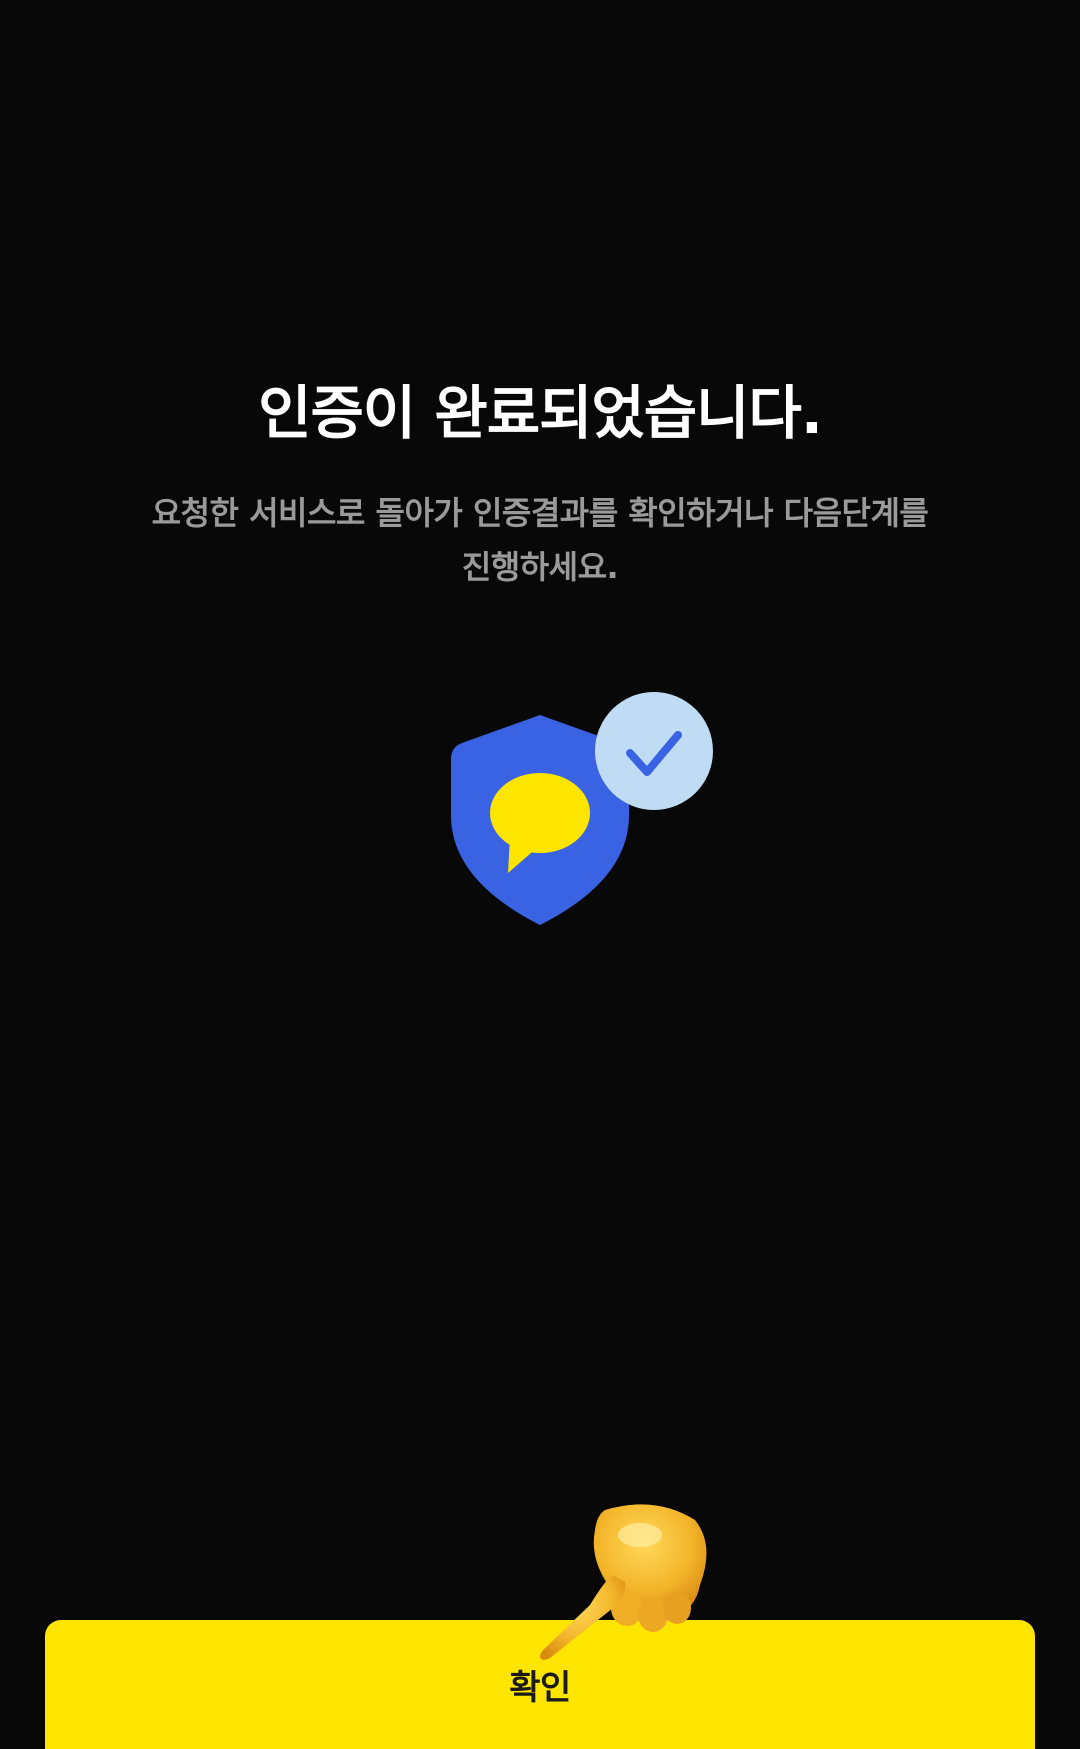  I want to click on completion-message: 요청한 서비스로 돌아가 인증결과를 확인하거나 다음단계를 진행하세요., so click(540, 540).